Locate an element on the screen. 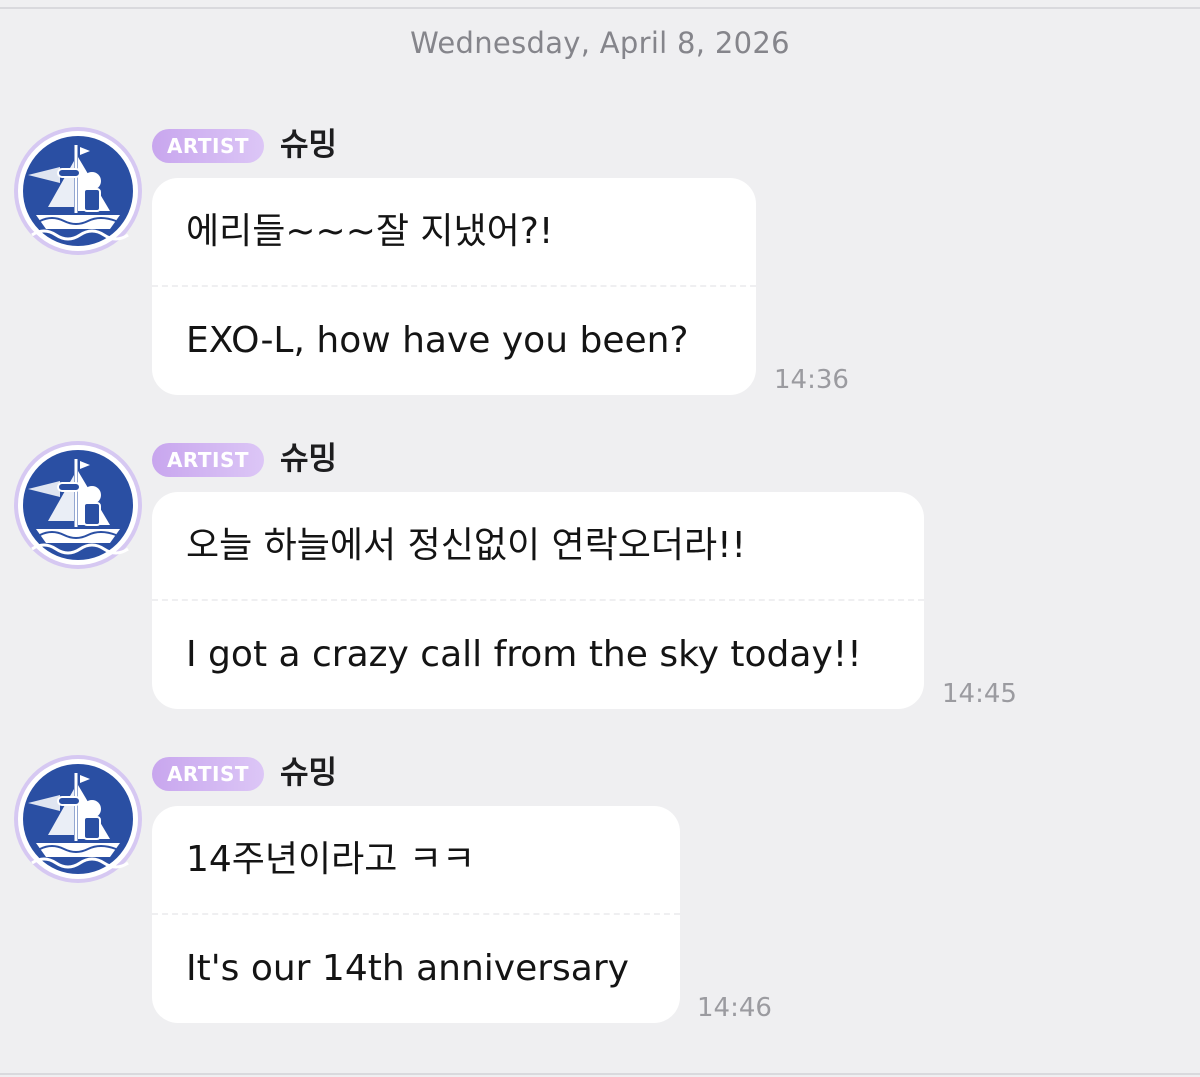 The width and height of the screenshot is (1200, 1077). message-text-korean: 14주년이라고 ㅋㅋ is located at coordinates (331, 859).